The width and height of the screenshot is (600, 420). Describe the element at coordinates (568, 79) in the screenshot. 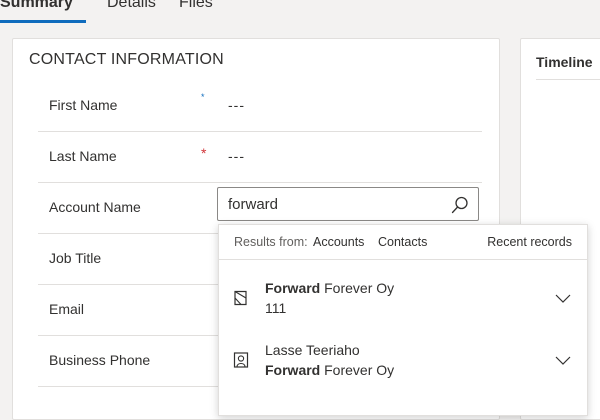

I see `divider` at that location.